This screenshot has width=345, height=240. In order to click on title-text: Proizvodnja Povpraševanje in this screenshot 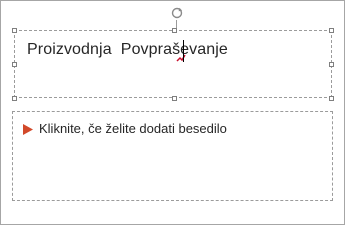, I will do `click(127, 50)`.